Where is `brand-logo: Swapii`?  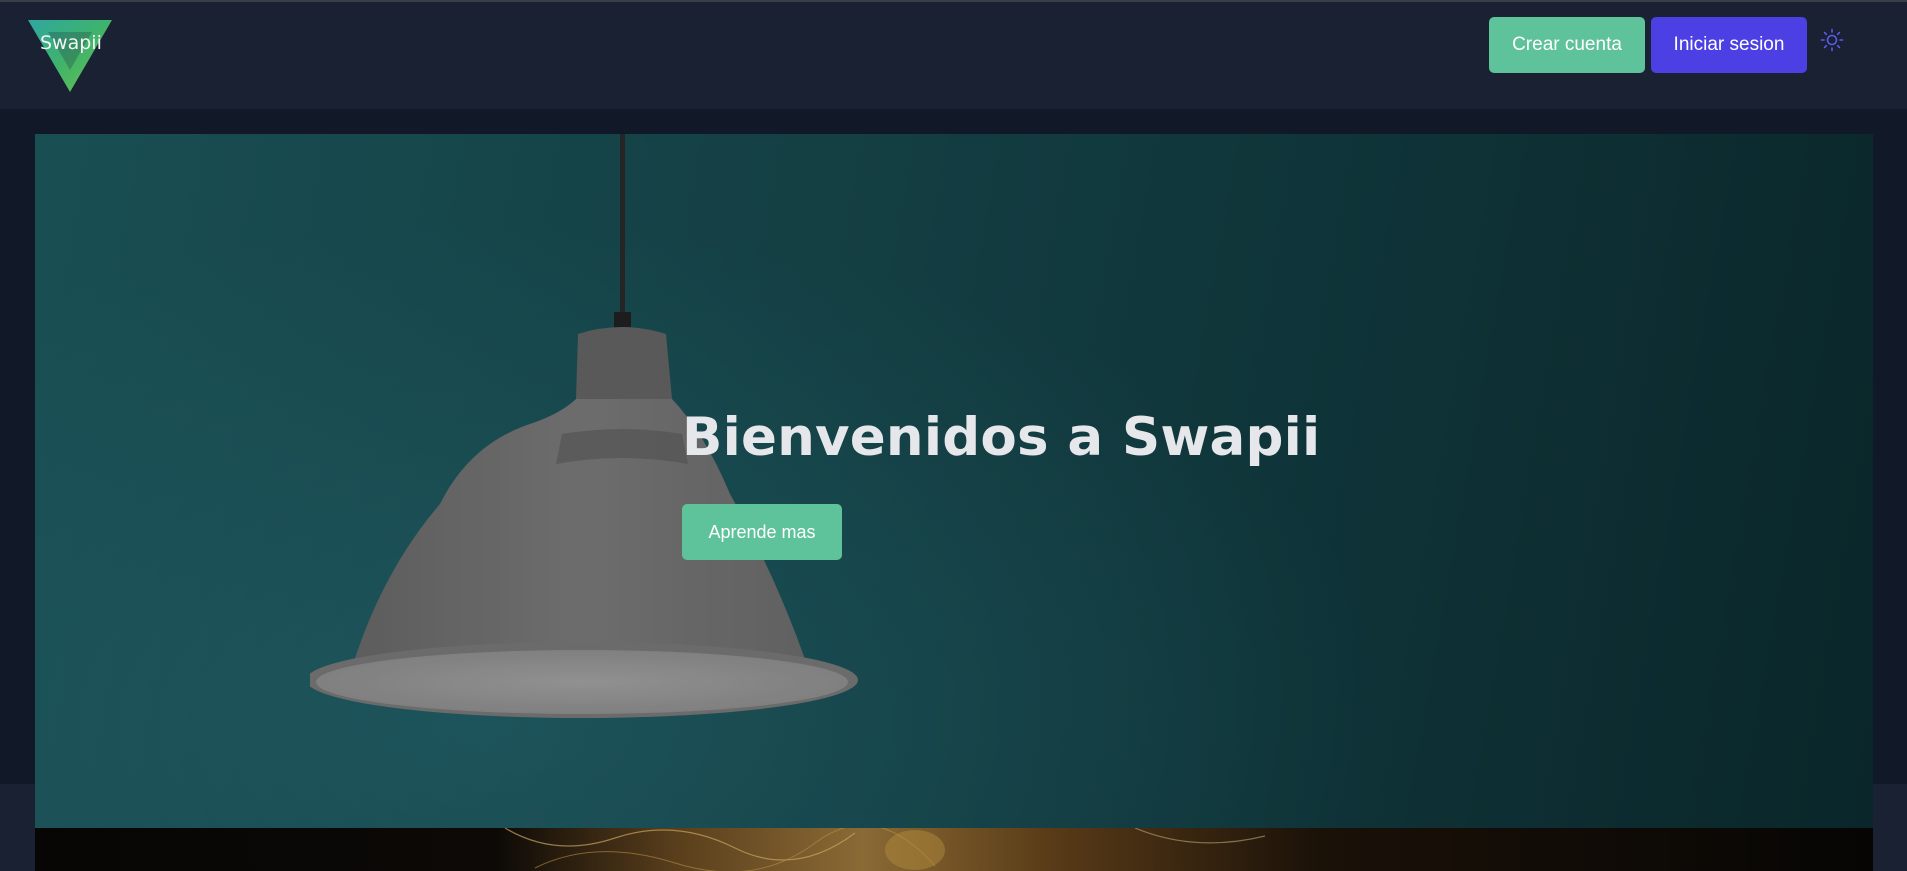
brand-logo: Swapii is located at coordinates (70, 56).